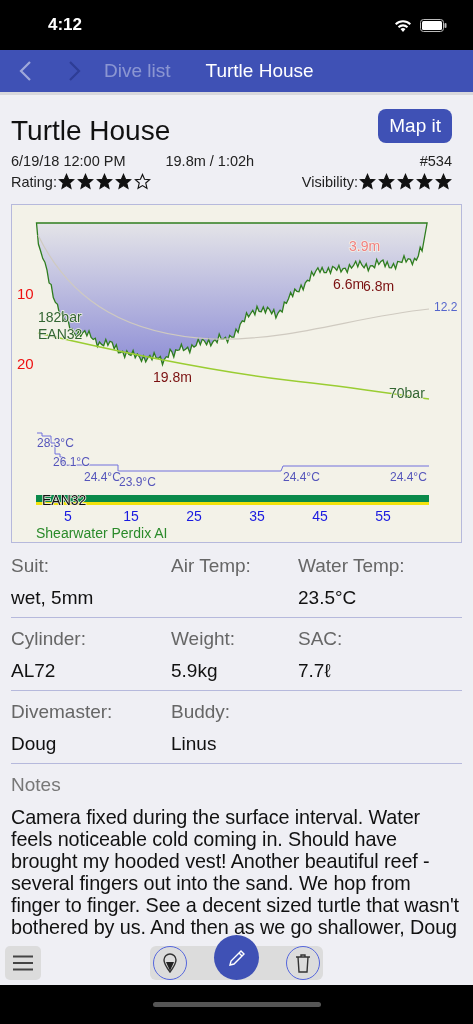 The height and width of the screenshot is (1024, 473). What do you see at coordinates (321, 639) in the screenshot?
I see `field-label: SAC:` at bounding box center [321, 639].